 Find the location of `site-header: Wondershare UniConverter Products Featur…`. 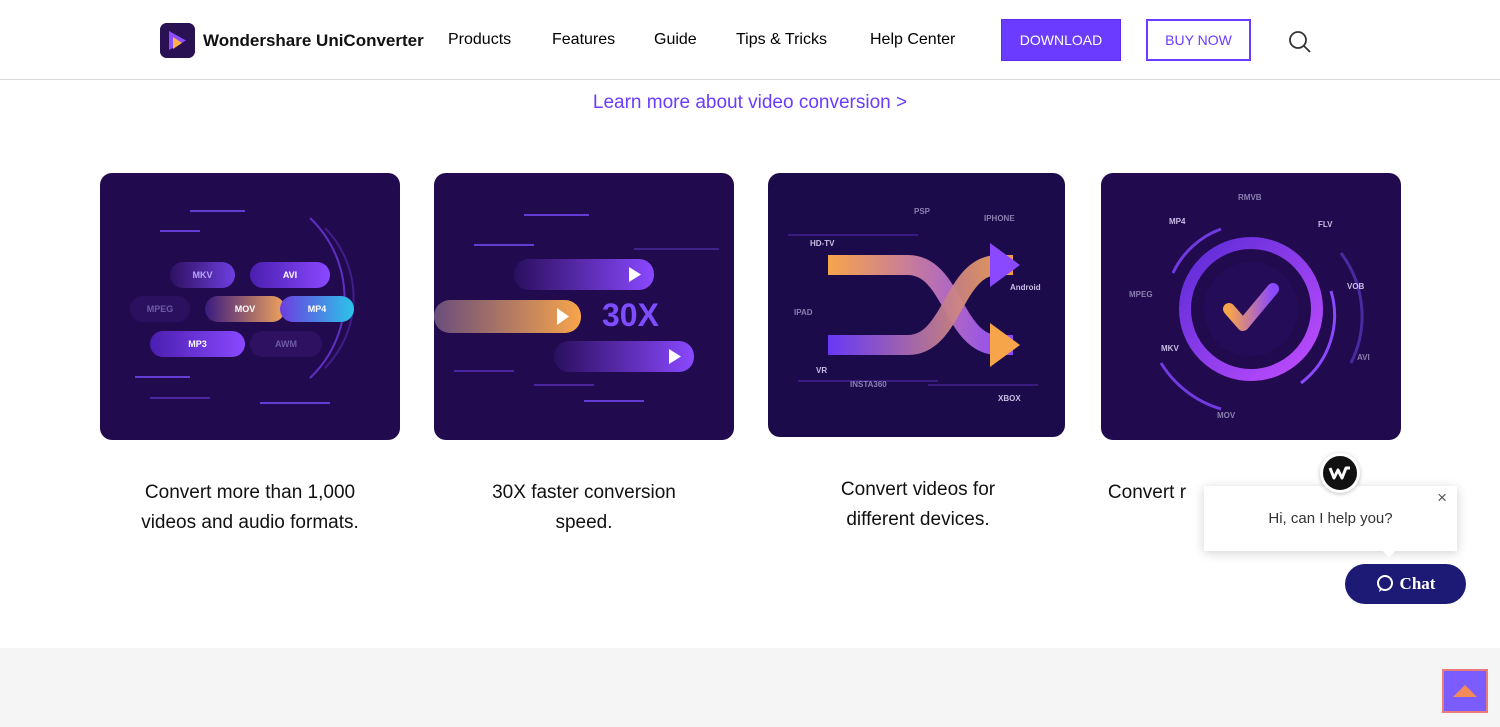

site-header: Wondershare UniConverter Products Featur… is located at coordinates (750, 40).